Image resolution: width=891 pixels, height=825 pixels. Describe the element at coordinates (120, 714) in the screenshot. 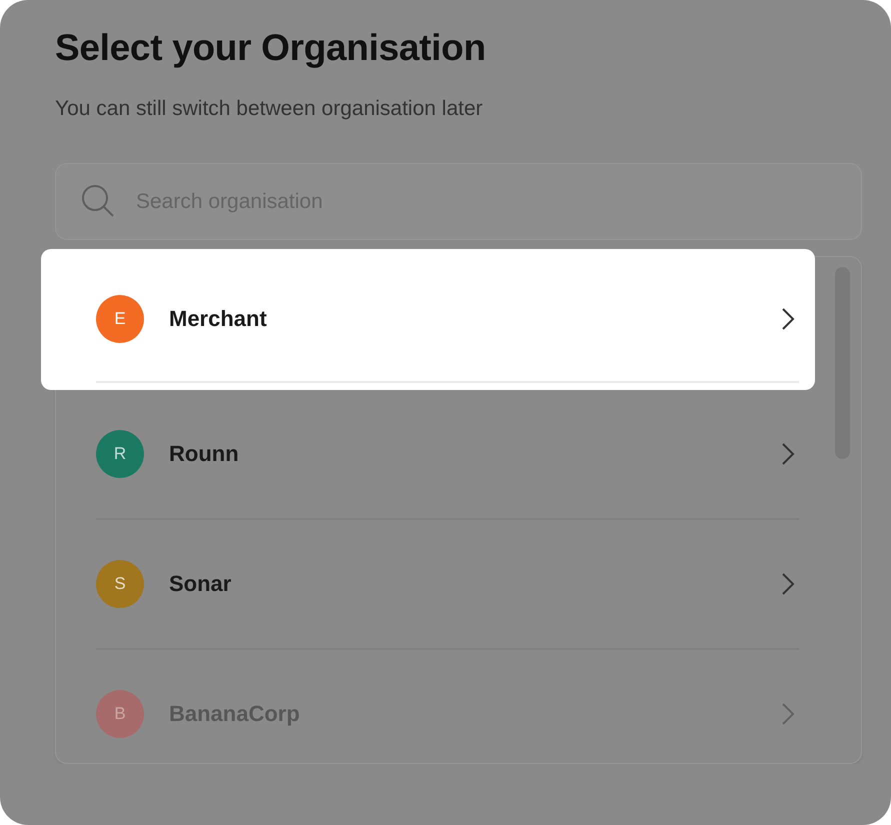

I see `avatar: B` at that location.